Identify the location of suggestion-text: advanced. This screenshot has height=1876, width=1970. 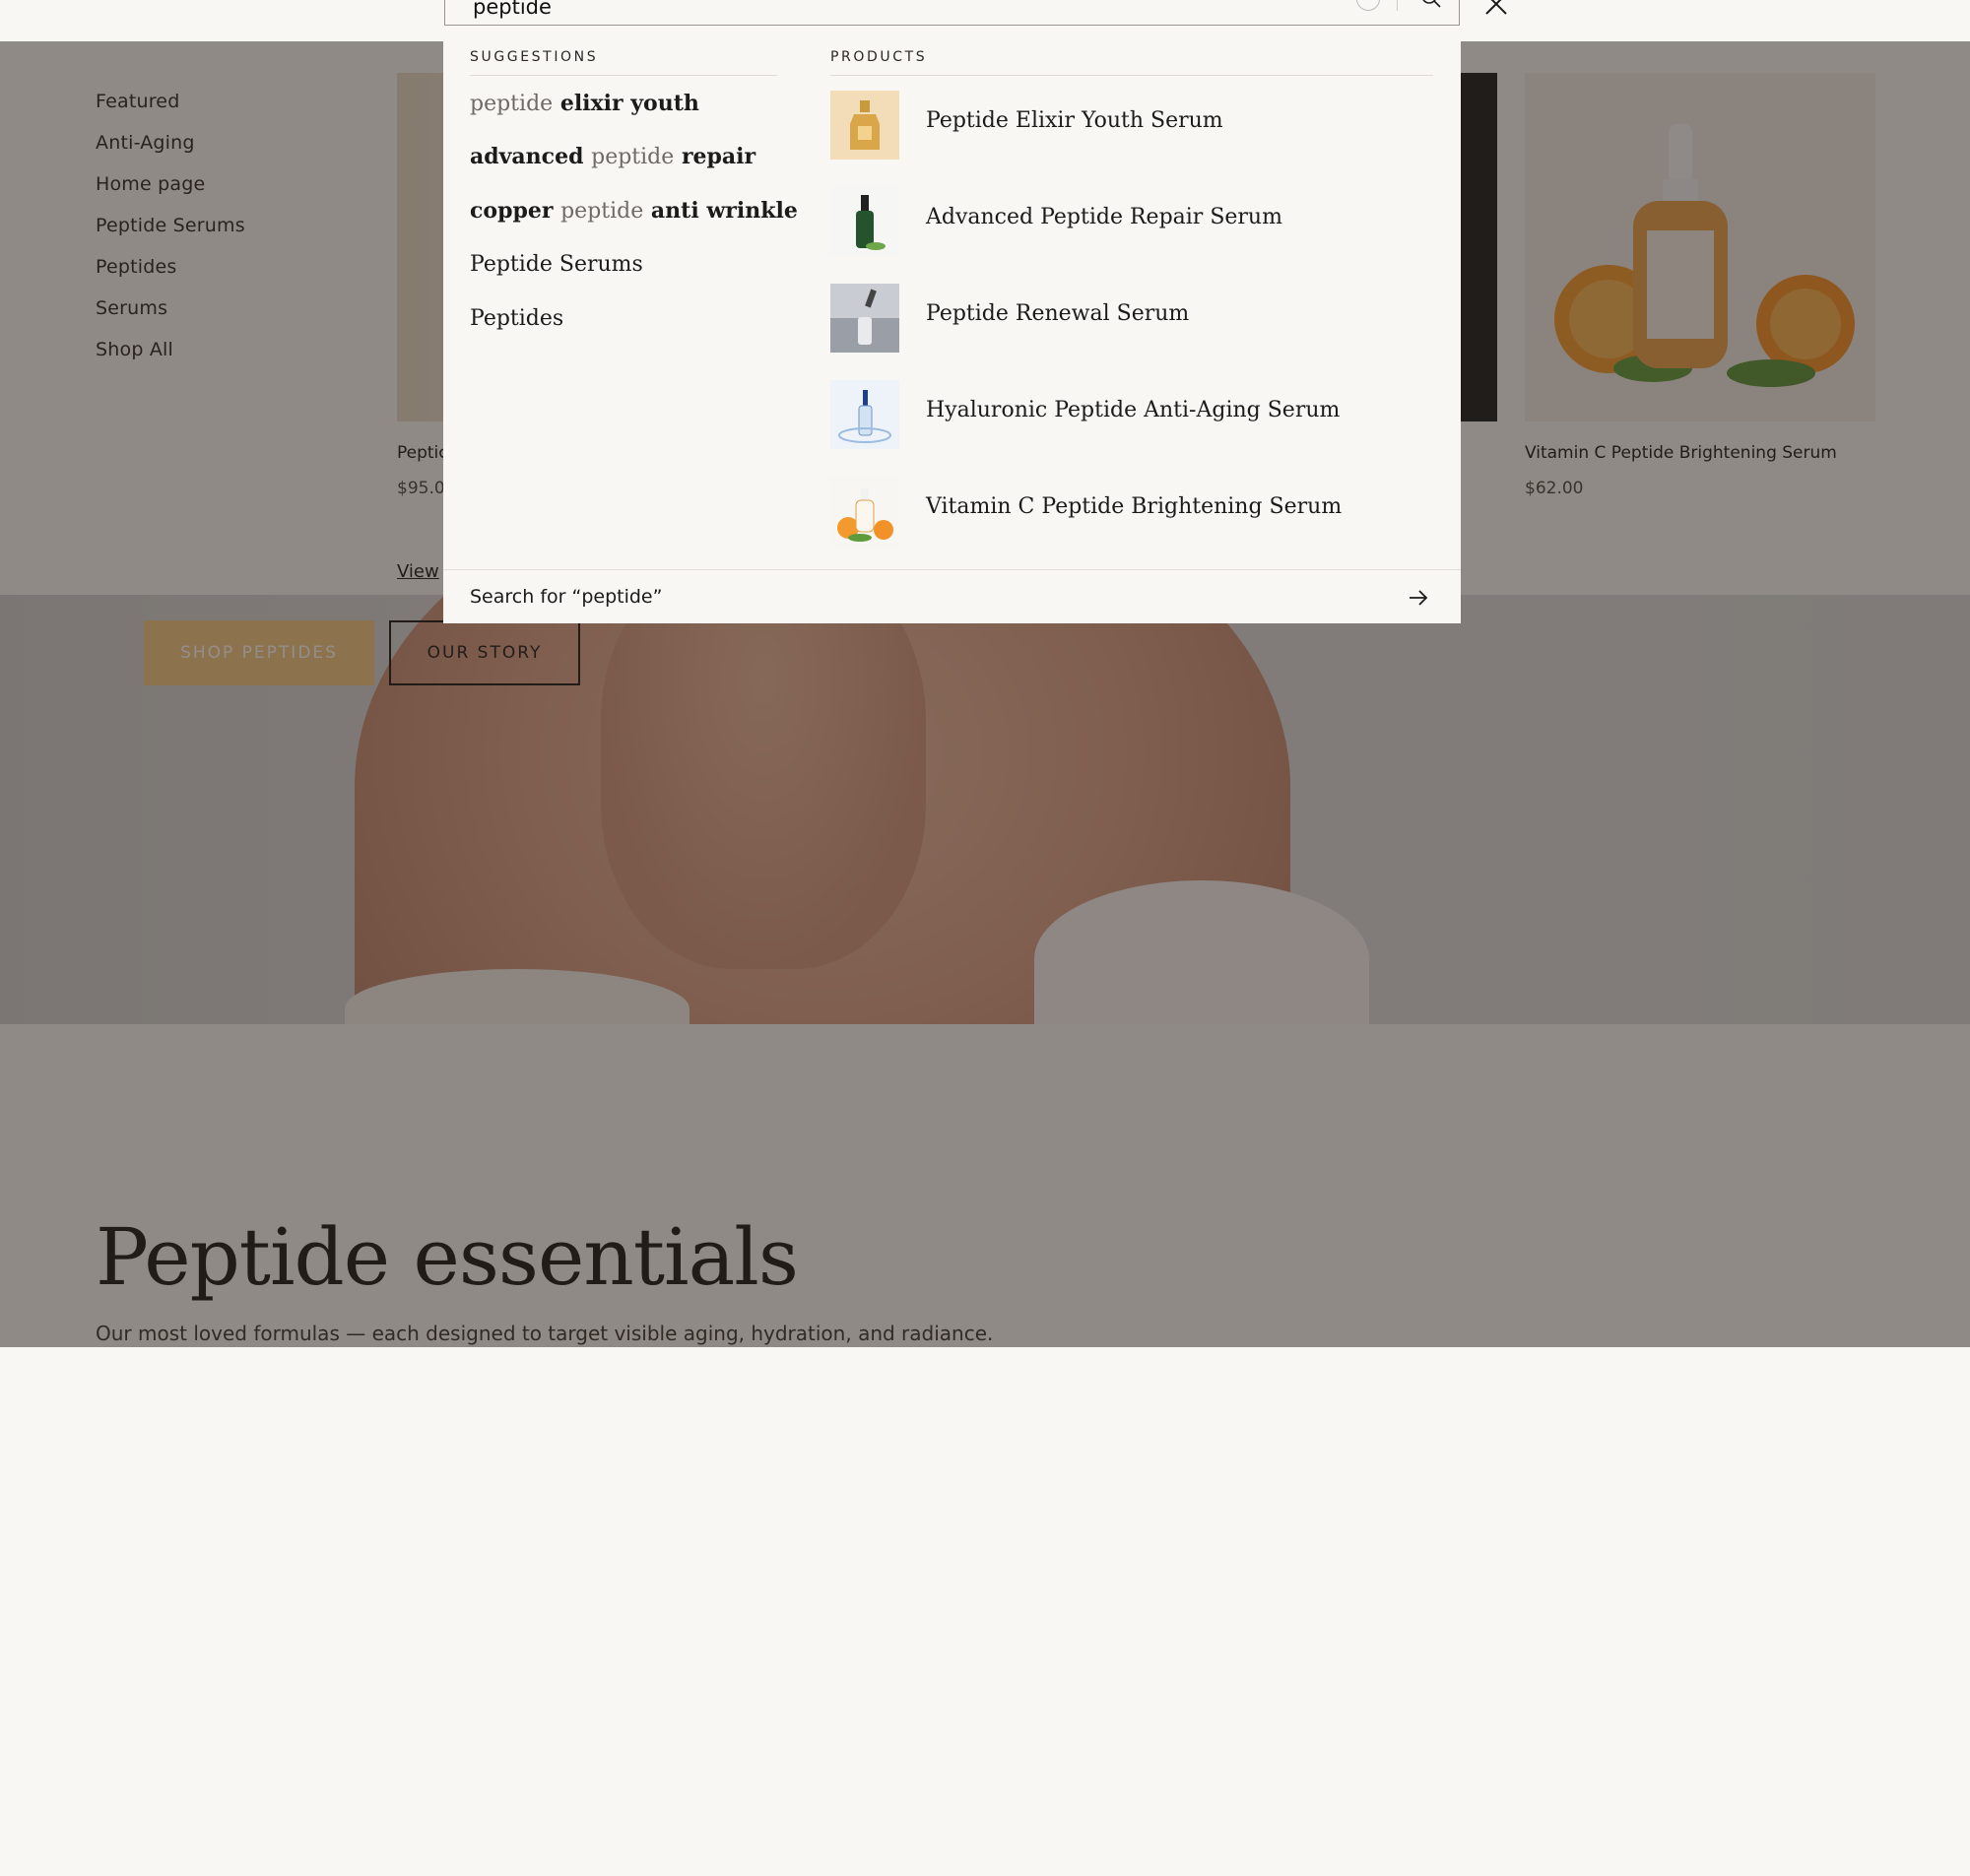
(531, 157).